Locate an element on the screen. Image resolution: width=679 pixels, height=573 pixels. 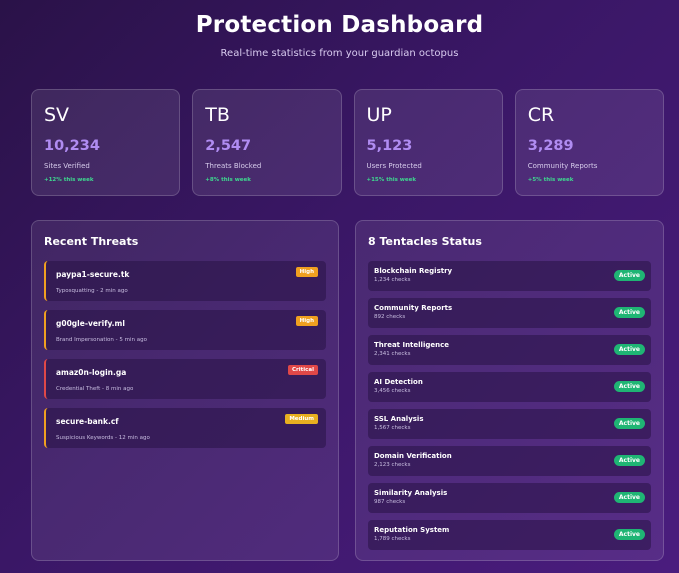
stat-value: 10,234 is located at coordinates (72, 146).